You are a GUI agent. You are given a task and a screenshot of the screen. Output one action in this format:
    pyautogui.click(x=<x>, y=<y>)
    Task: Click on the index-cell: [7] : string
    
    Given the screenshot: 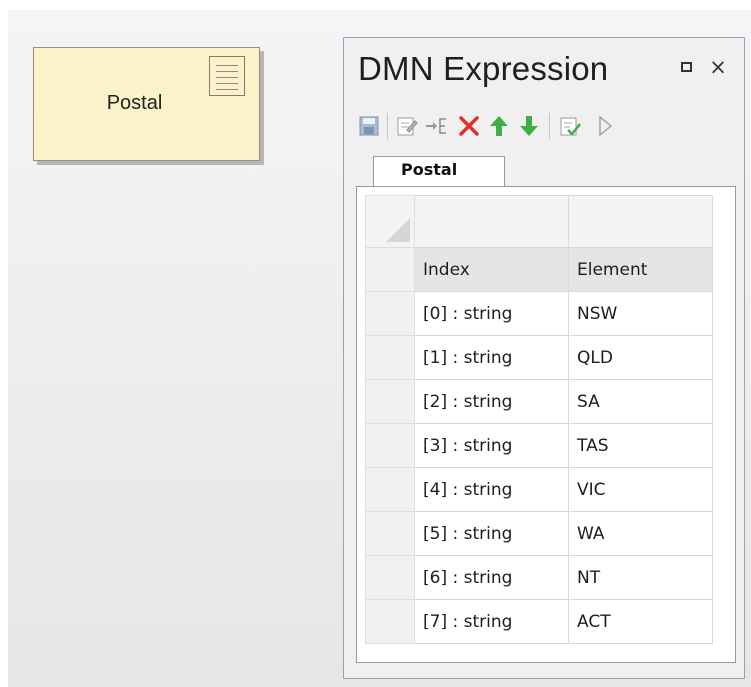 What is the action you would take?
    pyautogui.click(x=491, y=621)
    